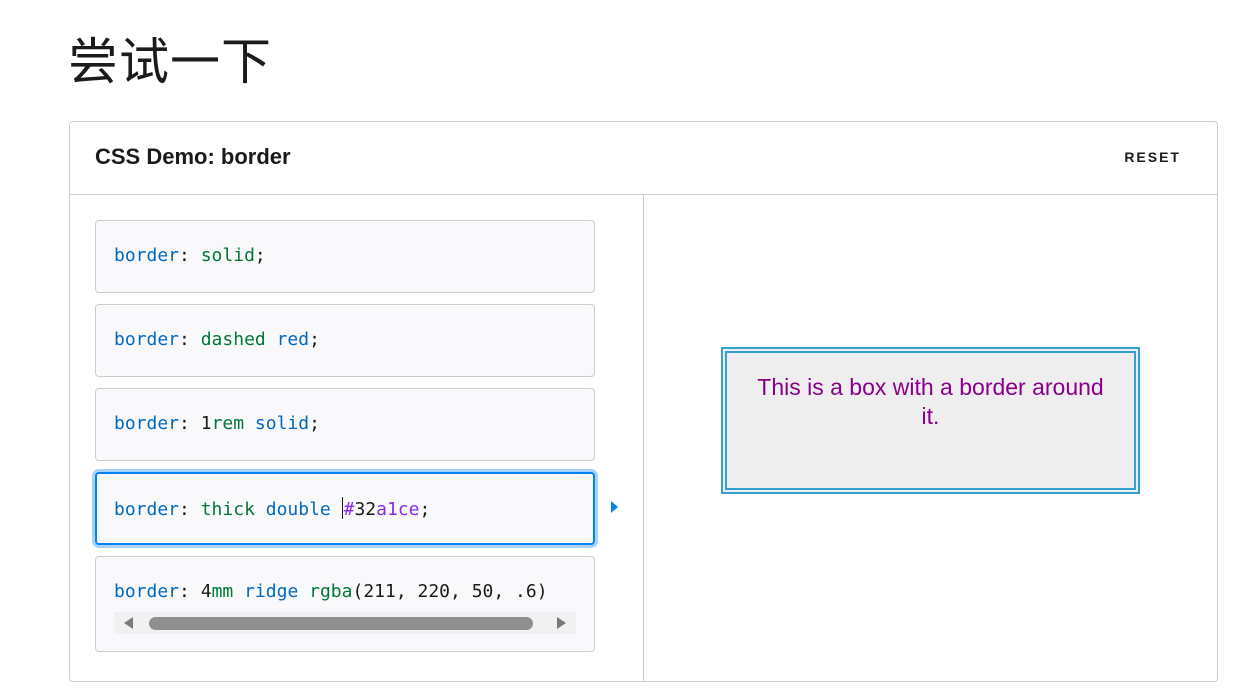 The width and height of the screenshot is (1234, 693). Describe the element at coordinates (128, 623) in the screenshot. I see `scroll-left-arrow-icon` at that location.